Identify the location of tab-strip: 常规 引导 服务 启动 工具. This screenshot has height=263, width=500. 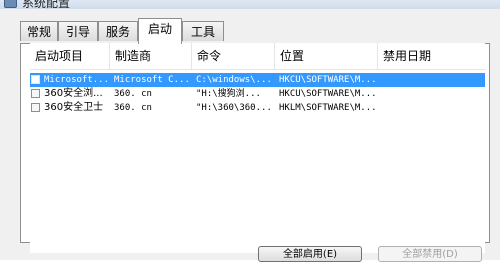
(255, 31).